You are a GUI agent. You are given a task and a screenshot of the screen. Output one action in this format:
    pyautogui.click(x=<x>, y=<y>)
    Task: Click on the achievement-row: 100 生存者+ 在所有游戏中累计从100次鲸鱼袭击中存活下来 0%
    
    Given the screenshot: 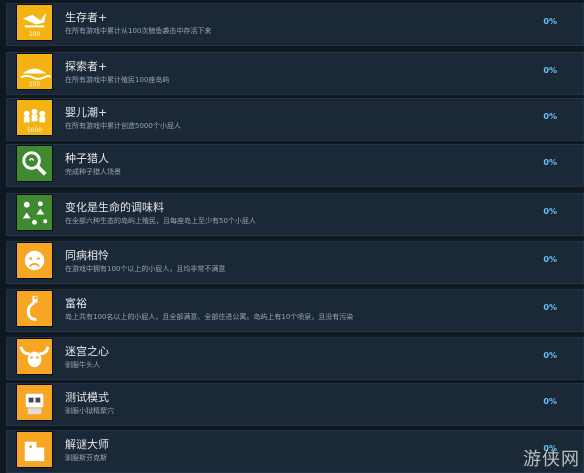 What is the action you would take?
    pyautogui.click(x=295, y=24)
    